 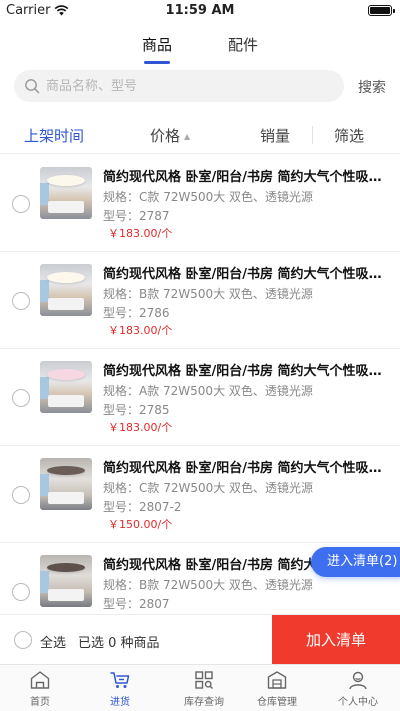 What do you see at coordinates (119, 643) in the screenshot?
I see `selected-count: 已选 0 种商品` at bounding box center [119, 643].